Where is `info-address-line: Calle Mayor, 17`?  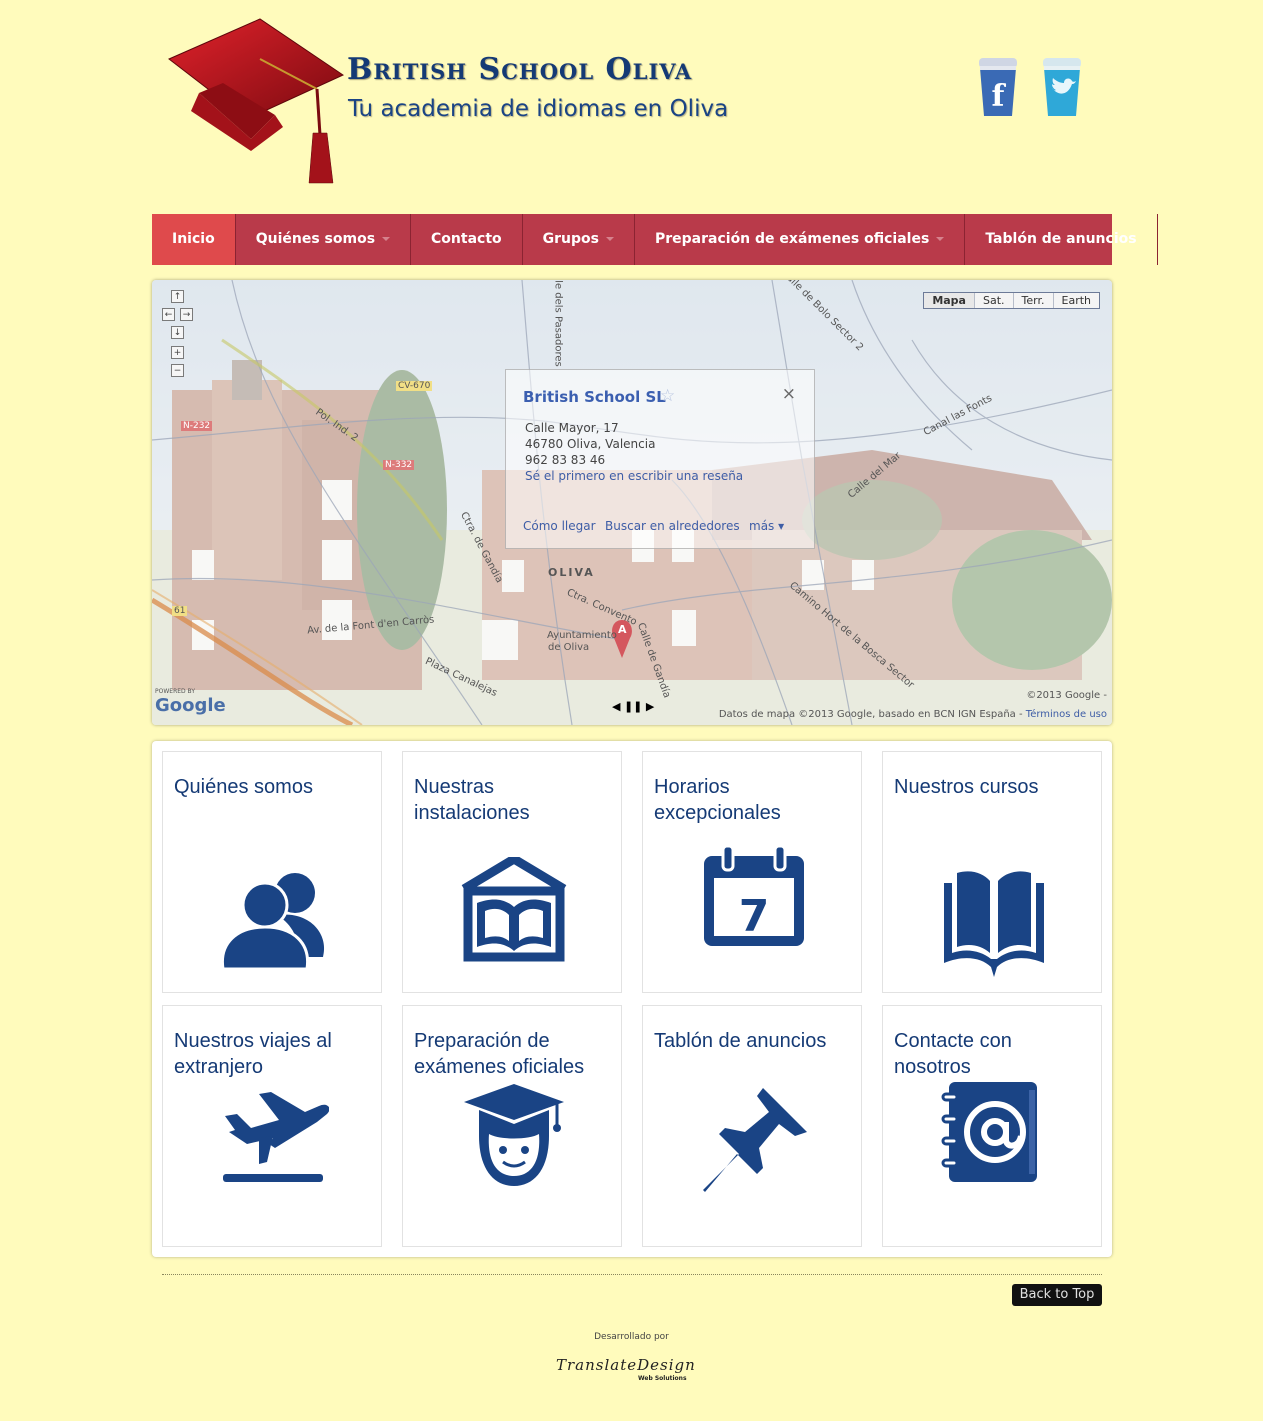
info-address-line: Calle Mayor, 17 is located at coordinates (572, 428).